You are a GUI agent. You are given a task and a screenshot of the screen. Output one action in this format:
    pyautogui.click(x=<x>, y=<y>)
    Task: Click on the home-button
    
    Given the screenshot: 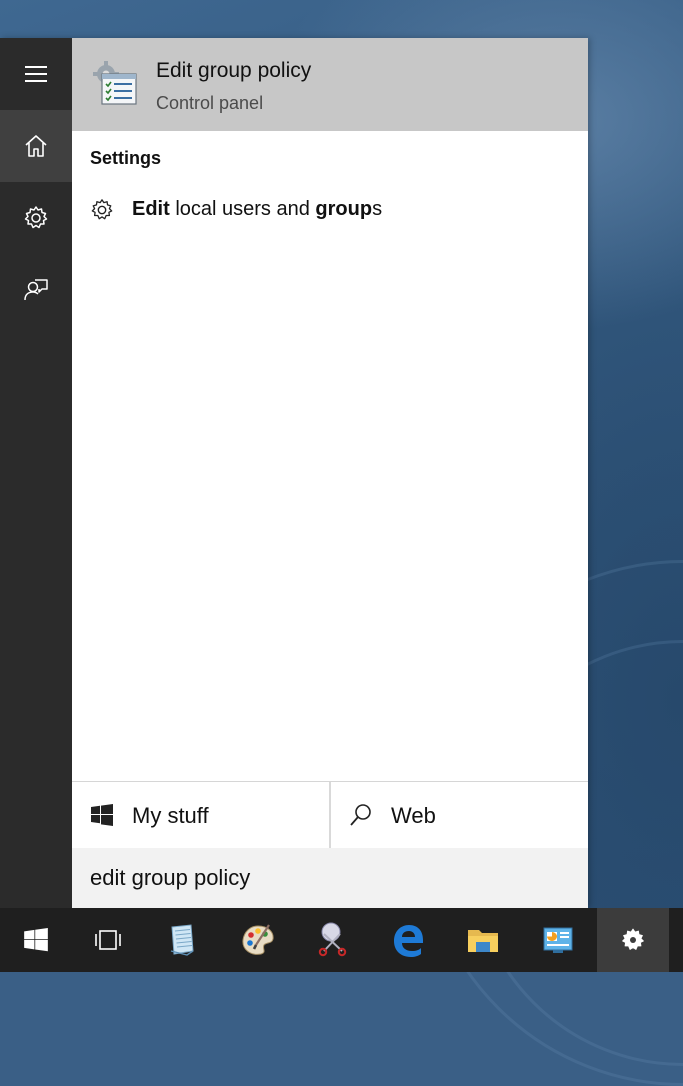 What is the action you would take?
    pyautogui.click(x=36, y=146)
    